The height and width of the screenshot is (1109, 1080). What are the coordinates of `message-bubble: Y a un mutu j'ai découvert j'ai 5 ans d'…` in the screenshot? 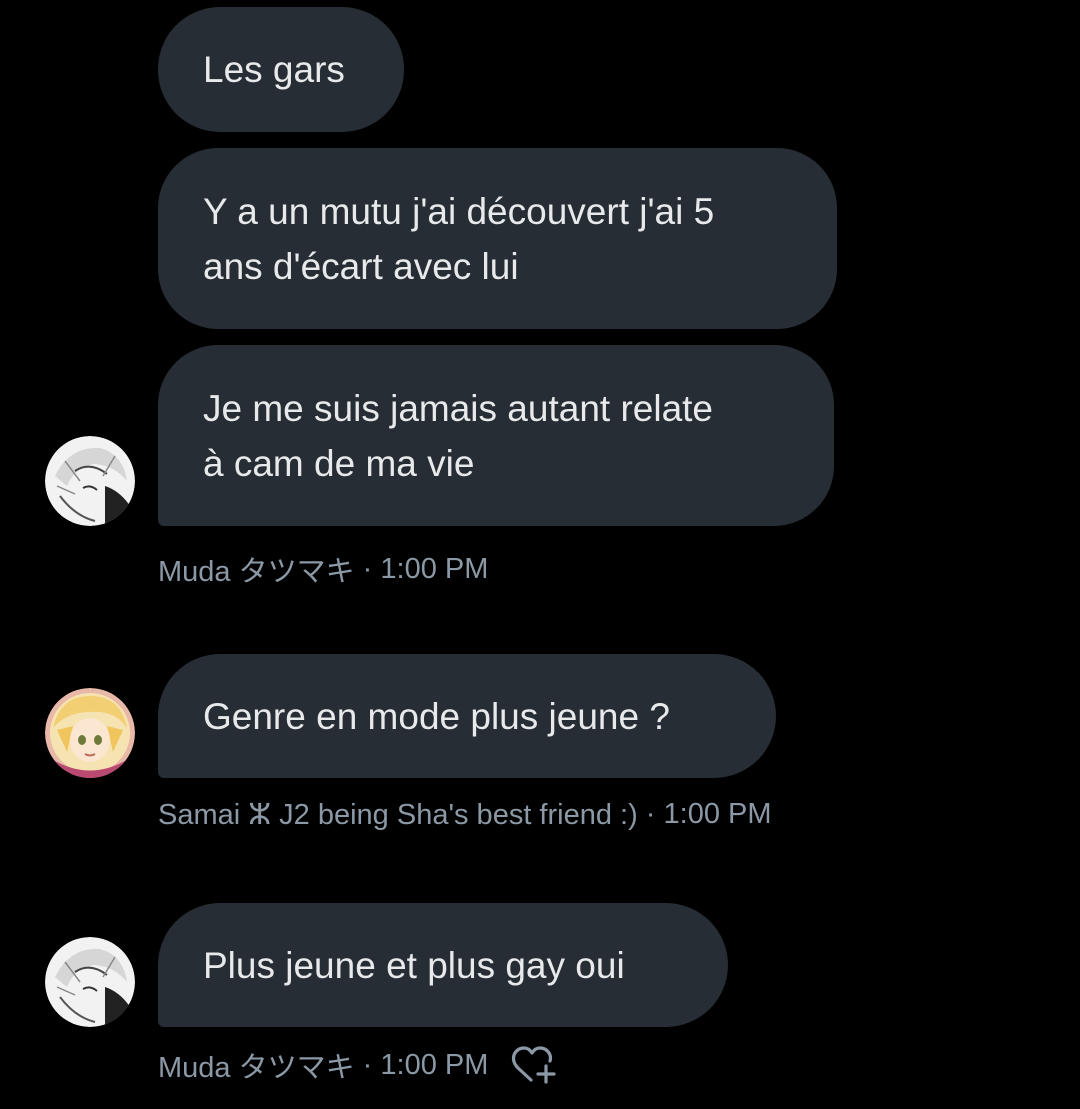 It's located at (497, 238).